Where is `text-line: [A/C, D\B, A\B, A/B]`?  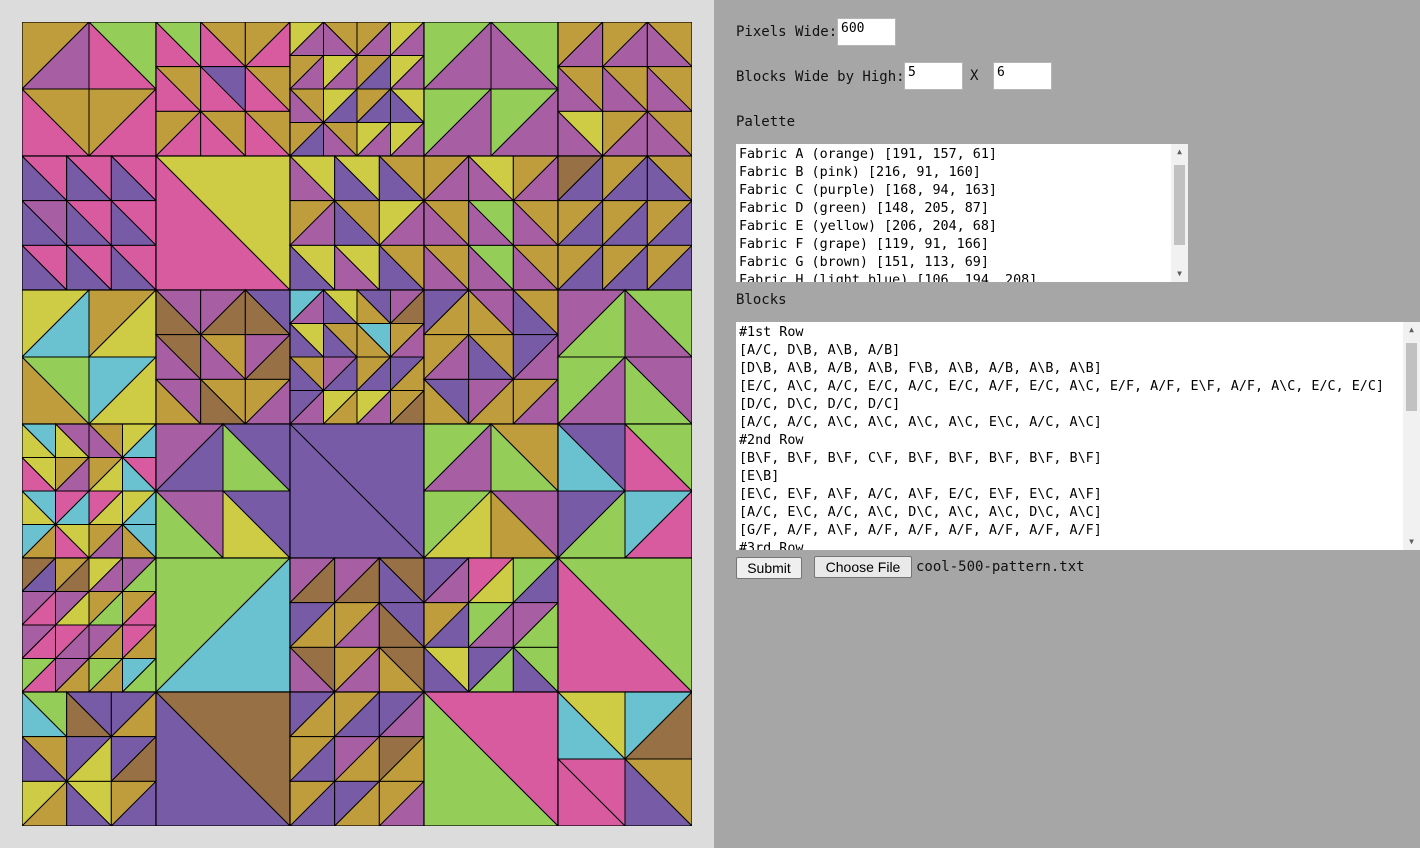 text-line: [A/C, D\B, A\B, A/B] is located at coordinates (820, 350).